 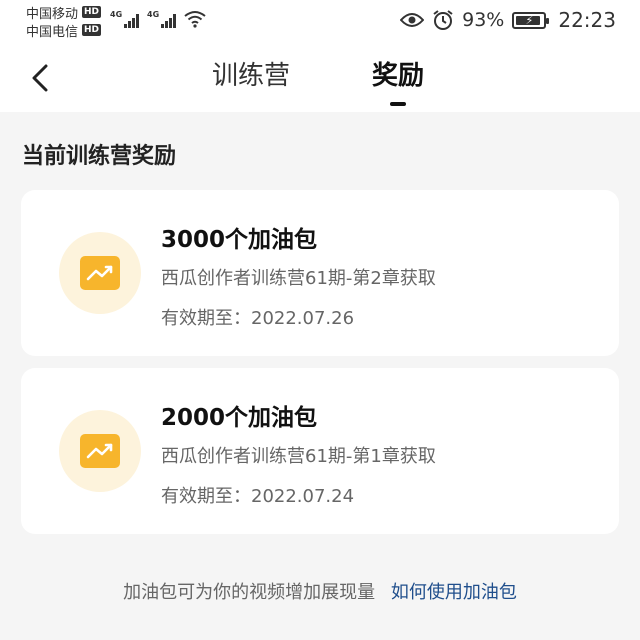 I want to click on signal-2-icon: 4G, so click(x=161, y=19).